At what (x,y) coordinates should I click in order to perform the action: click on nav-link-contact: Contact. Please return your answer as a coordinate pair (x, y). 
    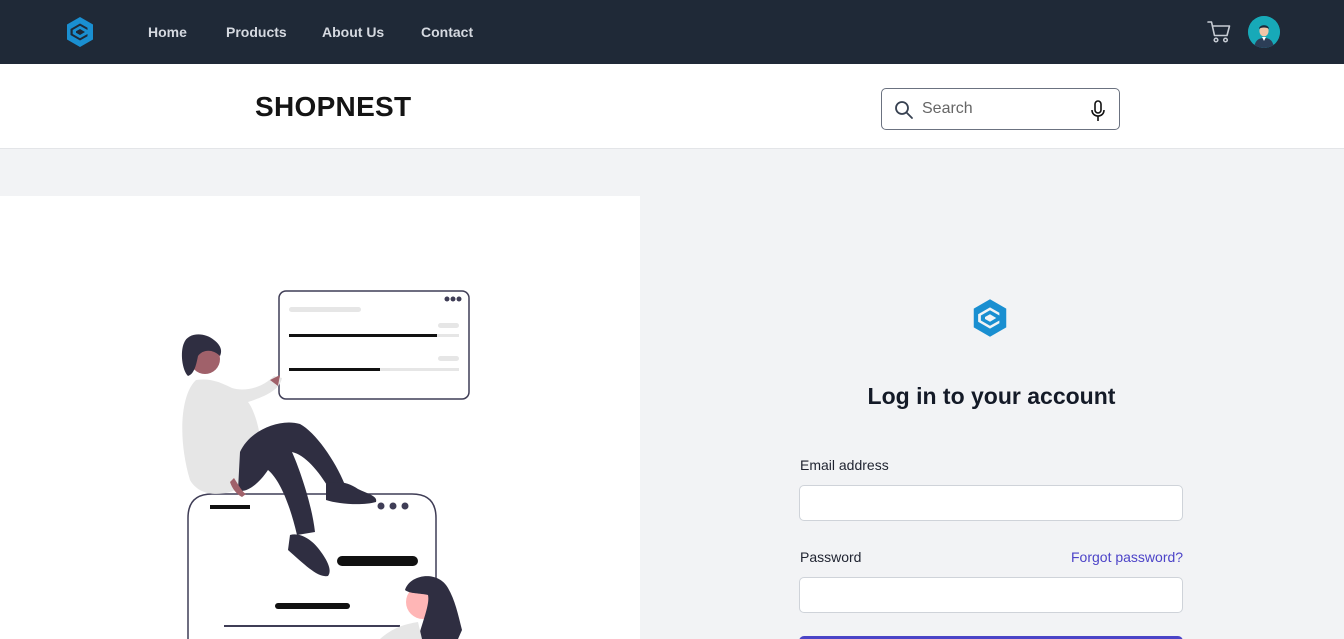
    Looking at the image, I should click on (447, 32).